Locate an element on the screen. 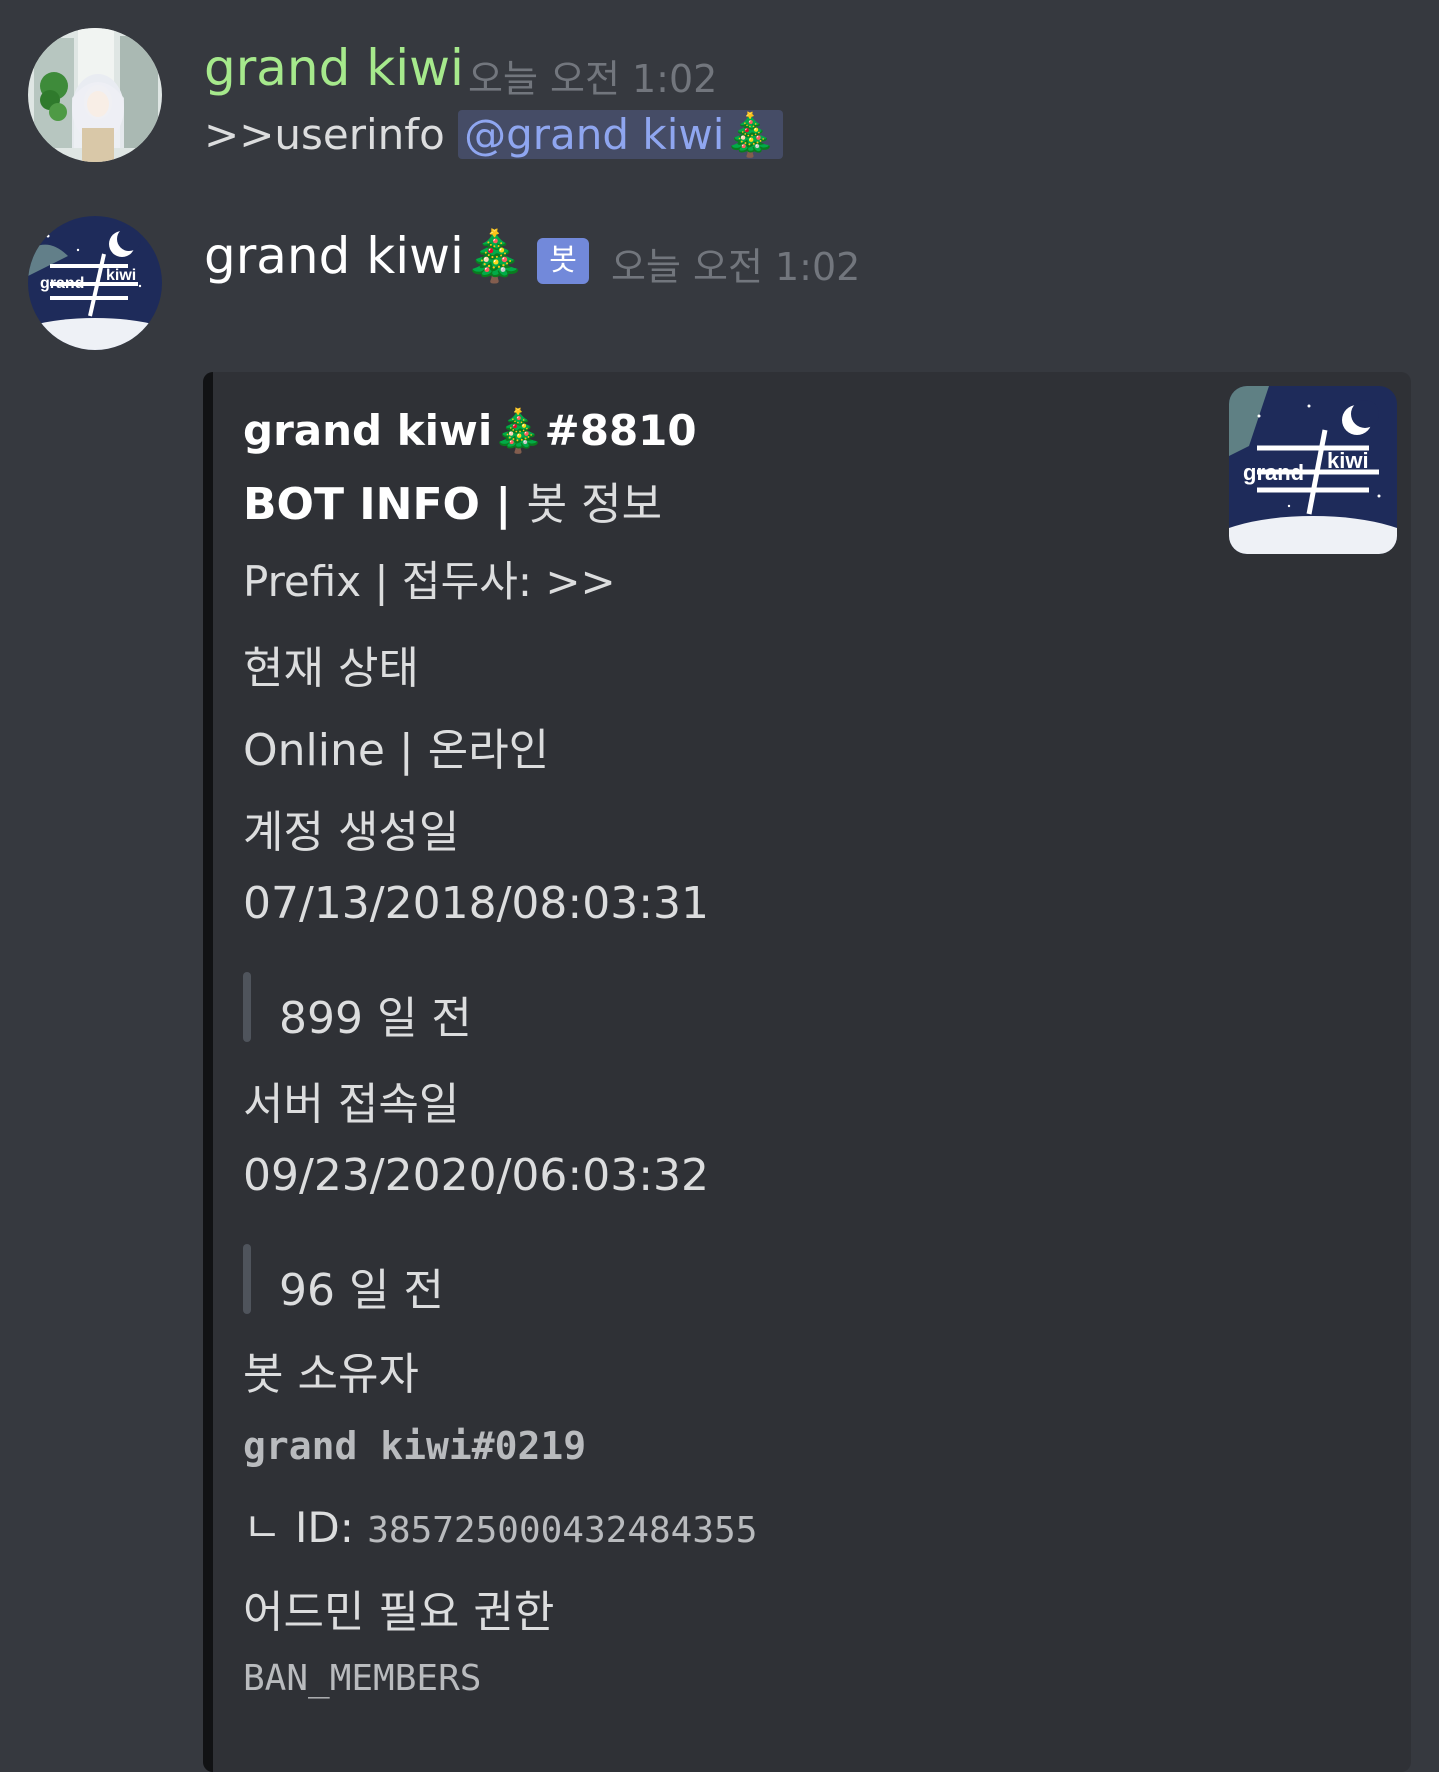 The height and width of the screenshot is (1772, 1439). owner-id-value: 385725000432484355 is located at coordinates (562, 1530).